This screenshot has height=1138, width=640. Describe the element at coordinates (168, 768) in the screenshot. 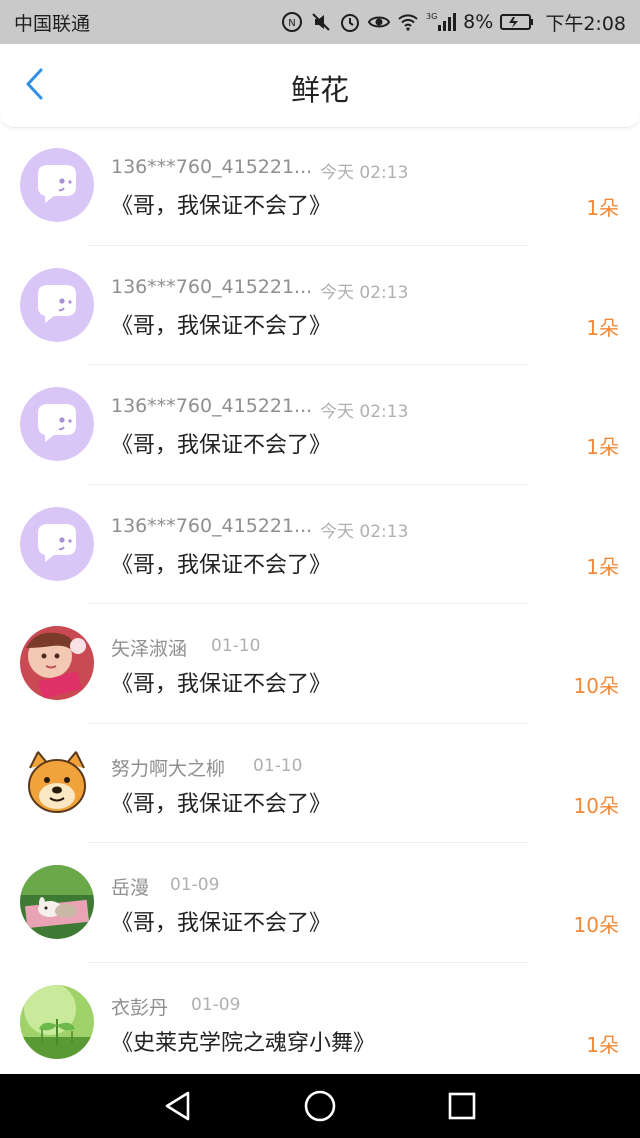

I see `sender-name: 努力啊大之柳` at that location.